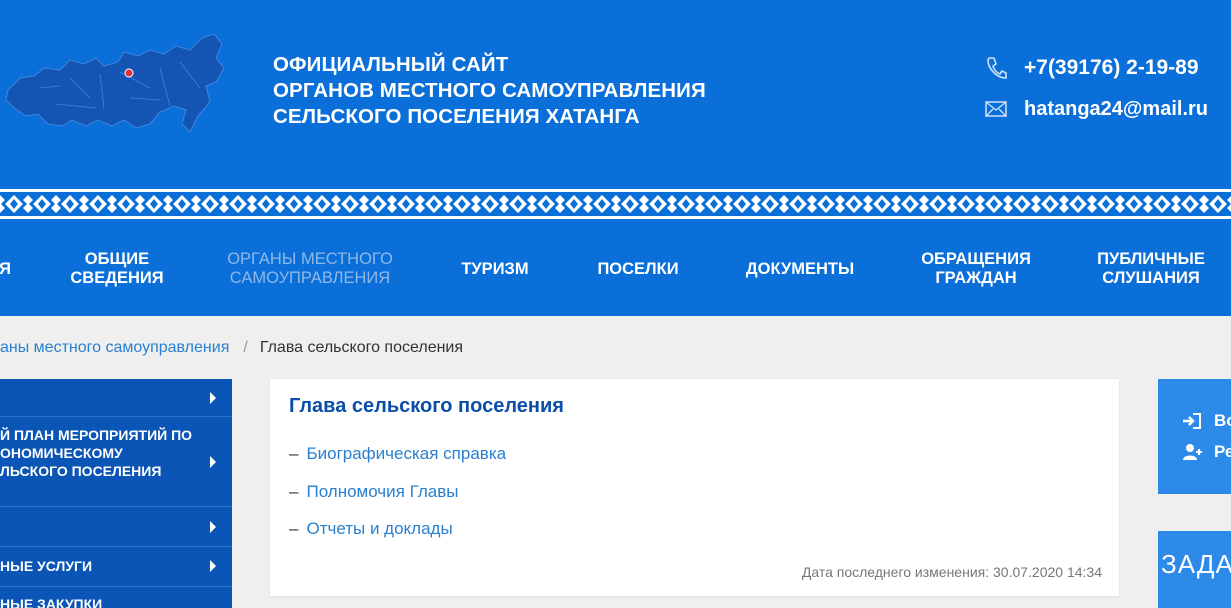  I want to click on site-title-line-2: ОРГАНОВ МЕСТНОГО САМОУПРАВЛЕНИЯ, so click(489, 90).